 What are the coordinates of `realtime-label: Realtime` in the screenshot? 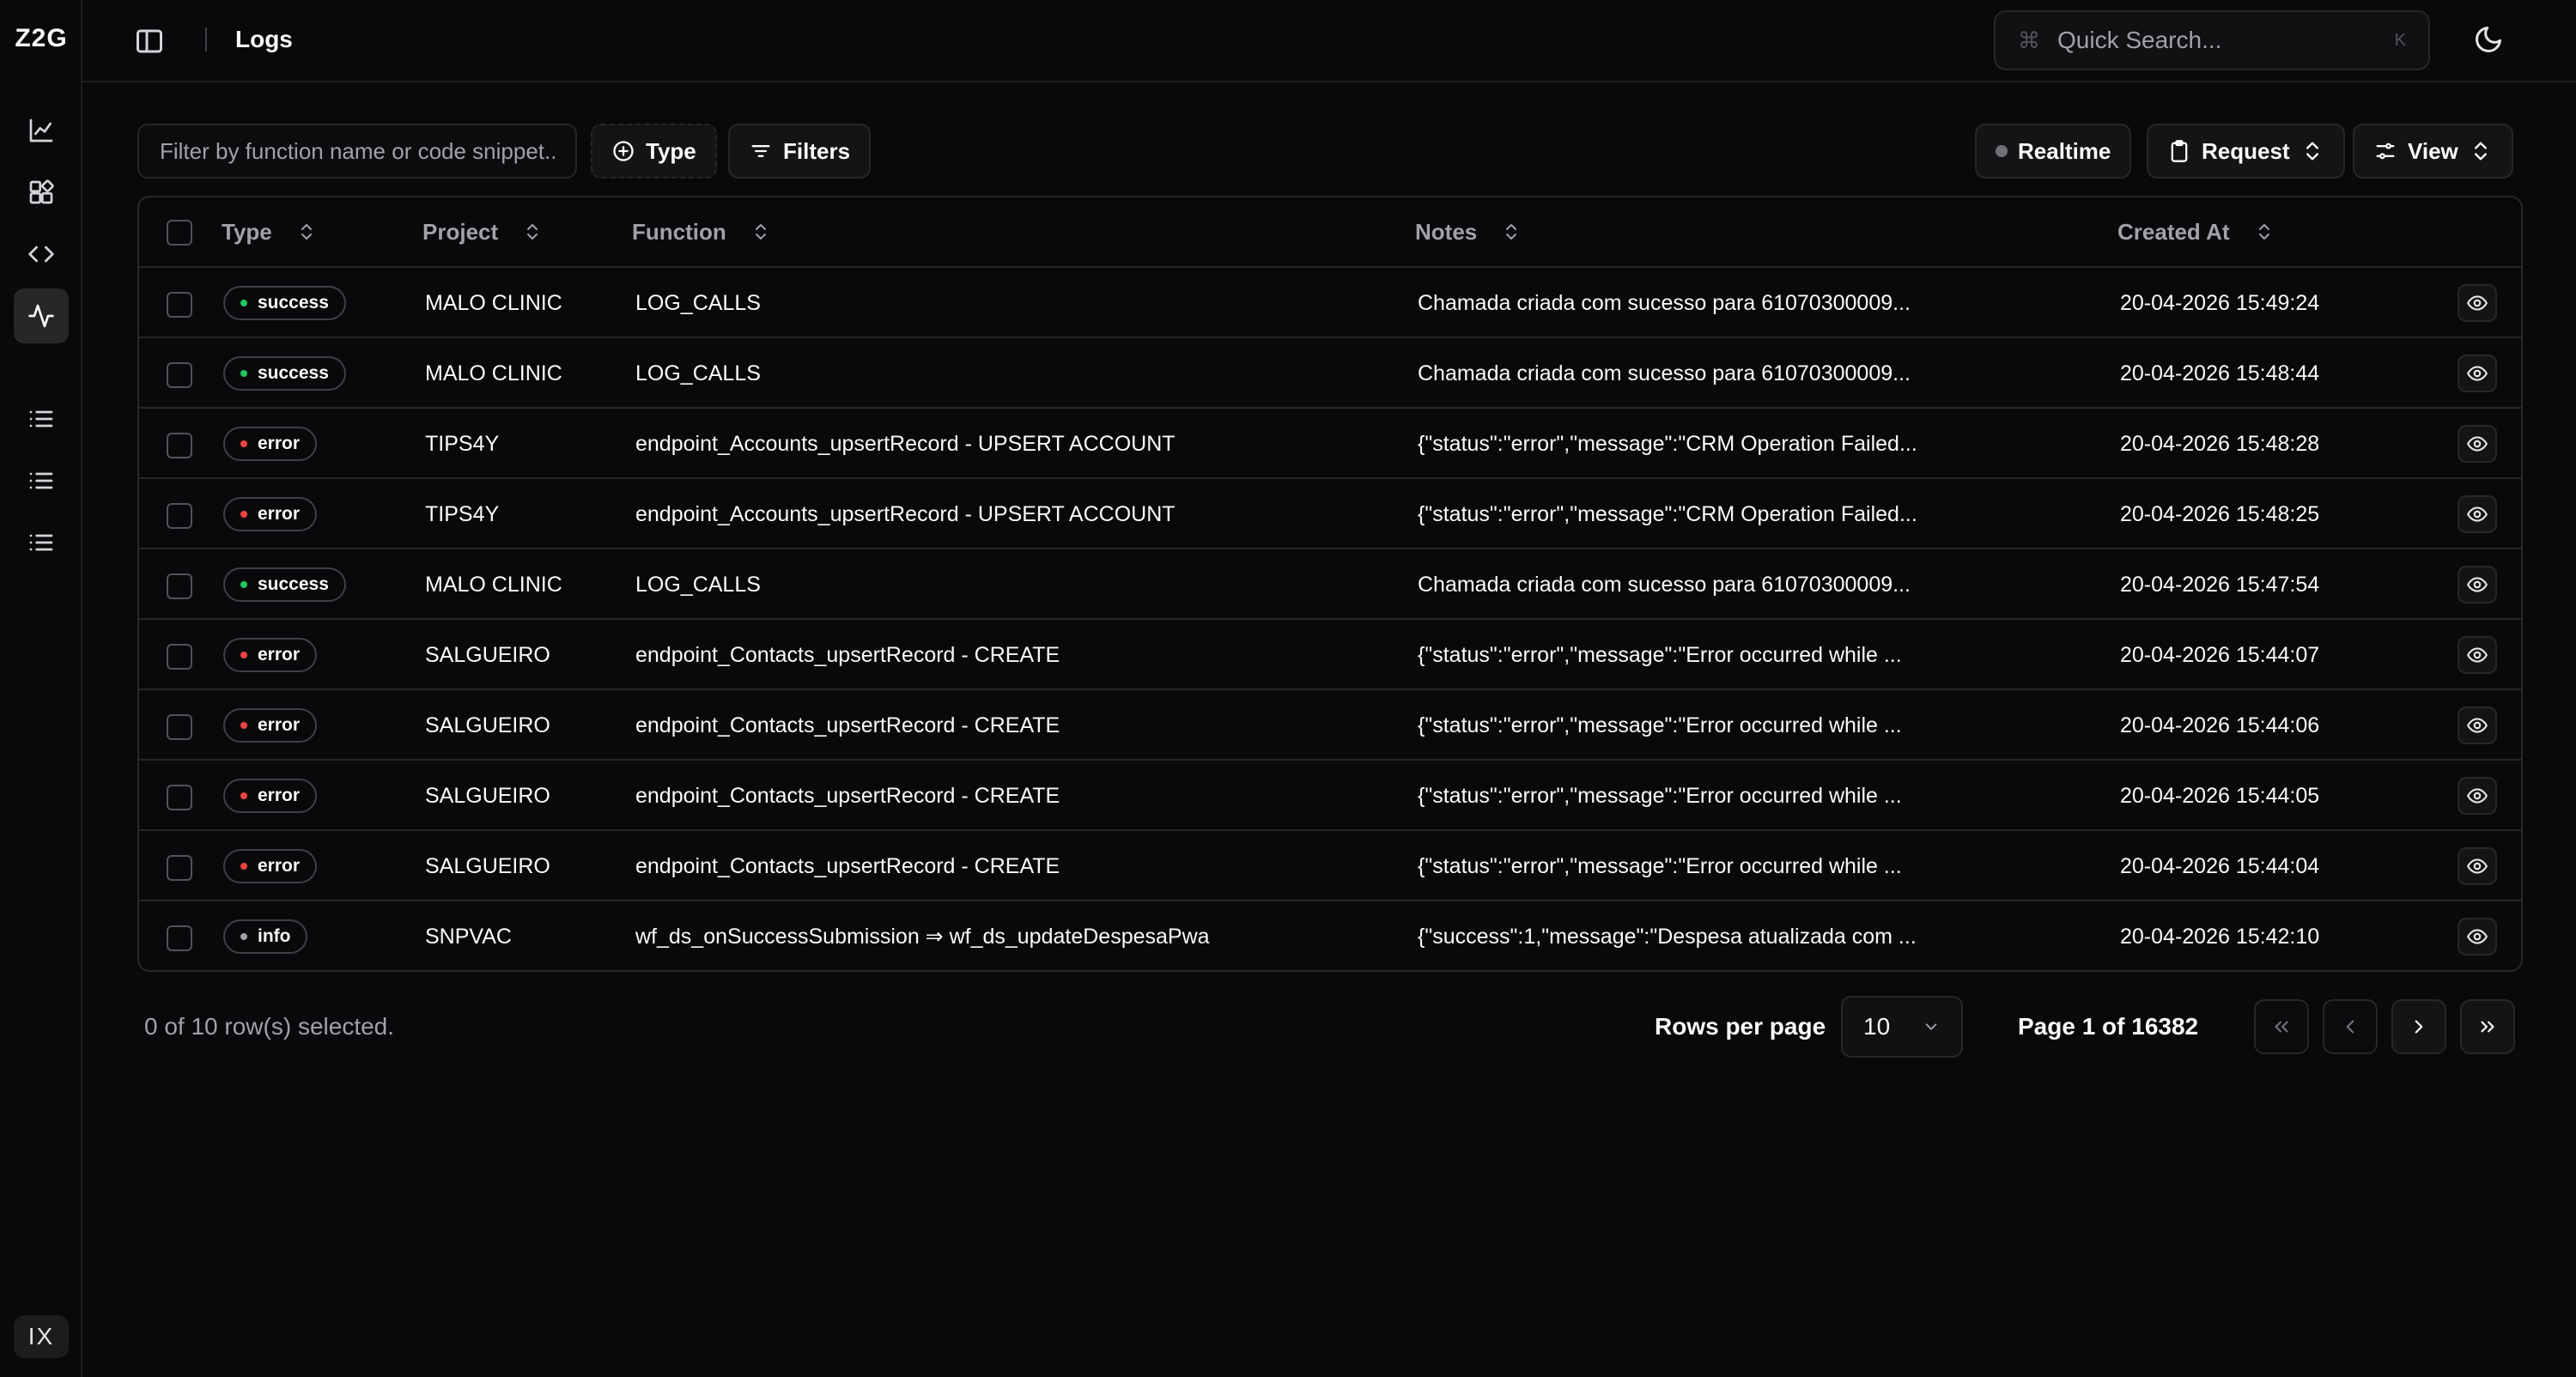 It's located at (2064, 150).